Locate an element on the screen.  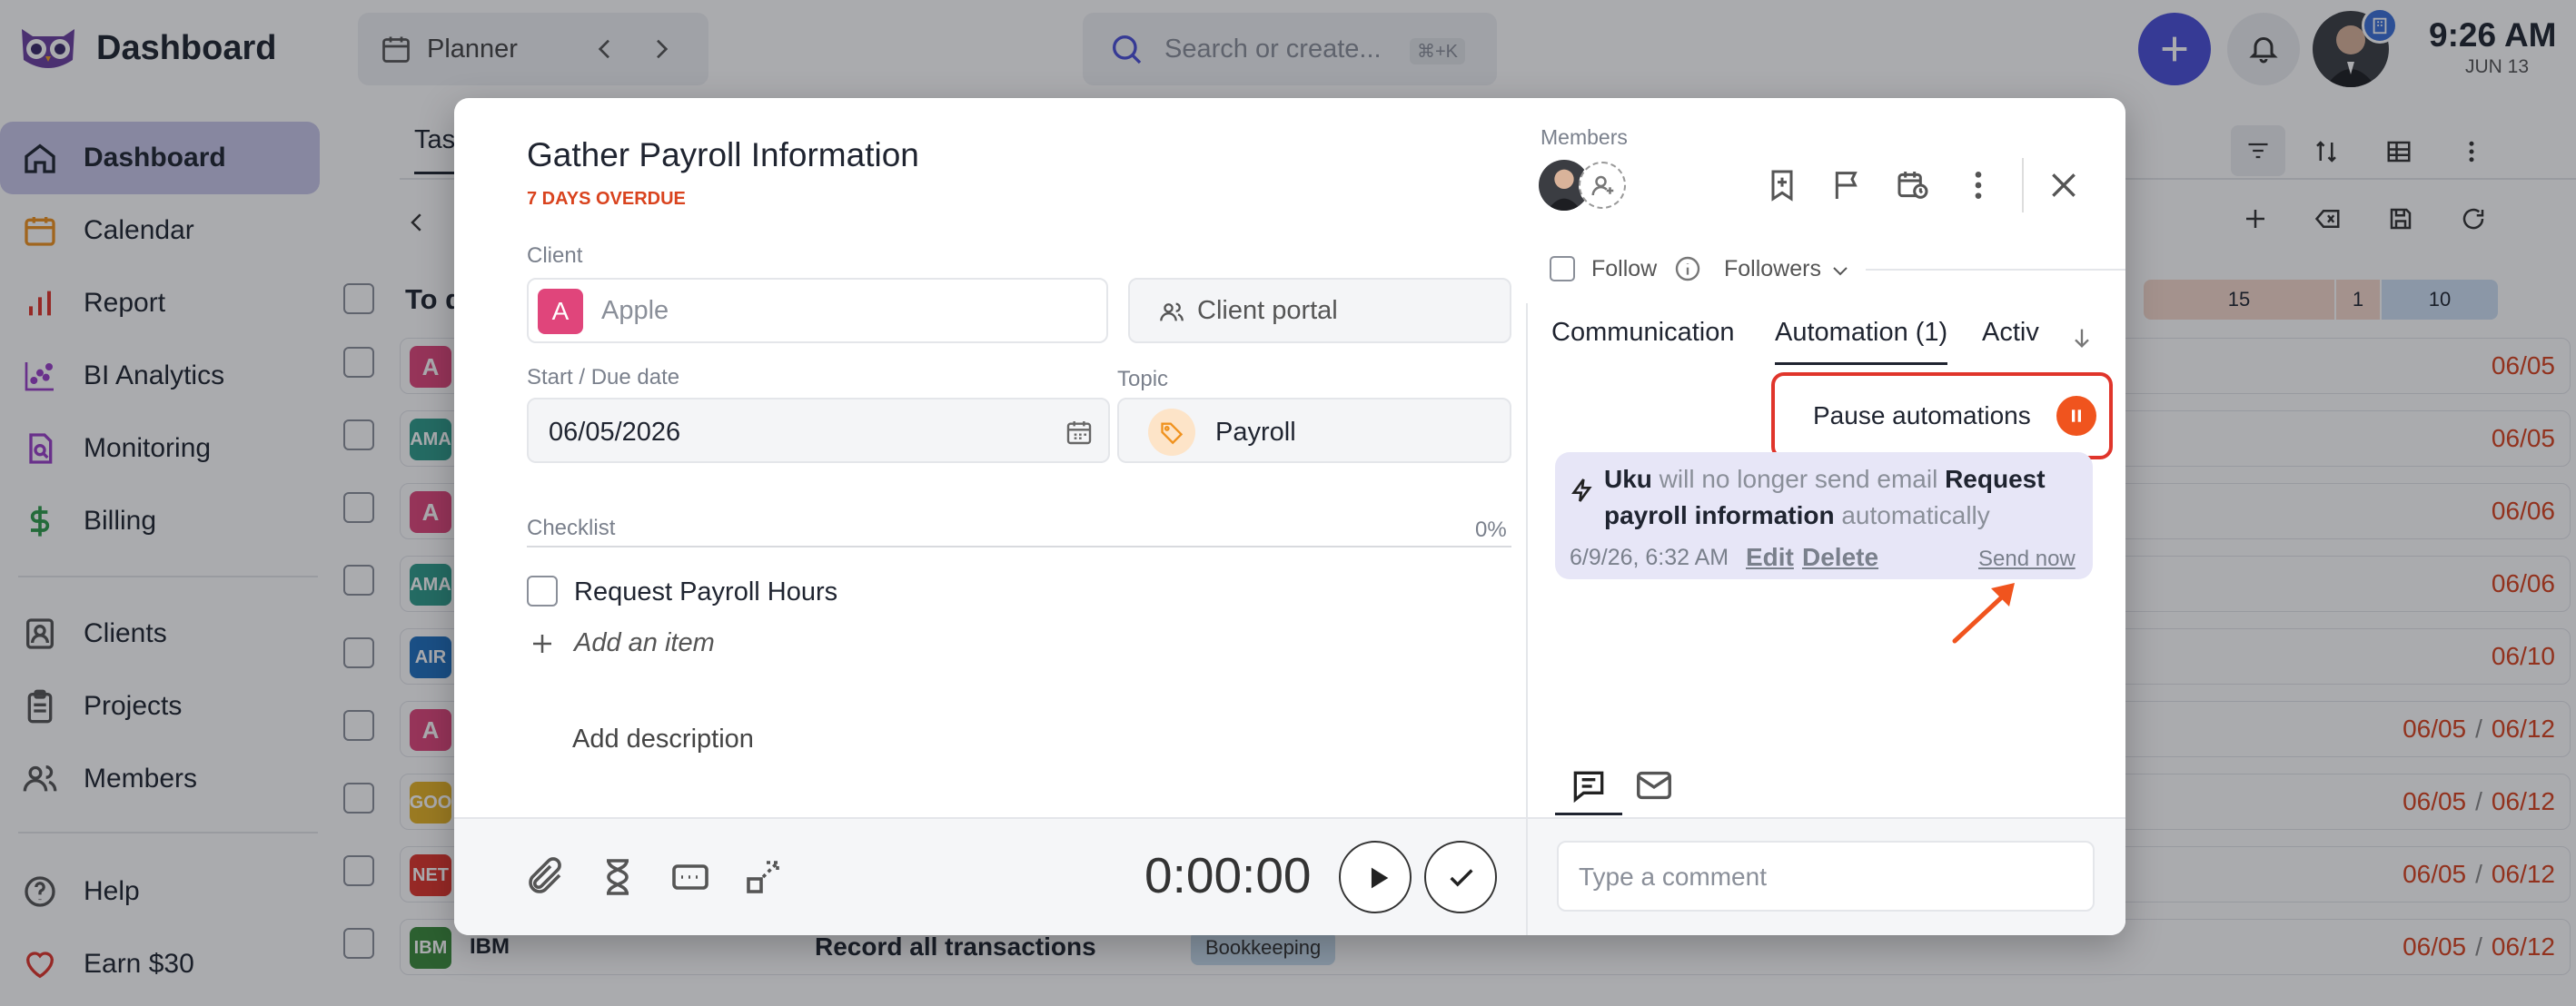
follow-checkbox is located at coordinates (1562, 268).